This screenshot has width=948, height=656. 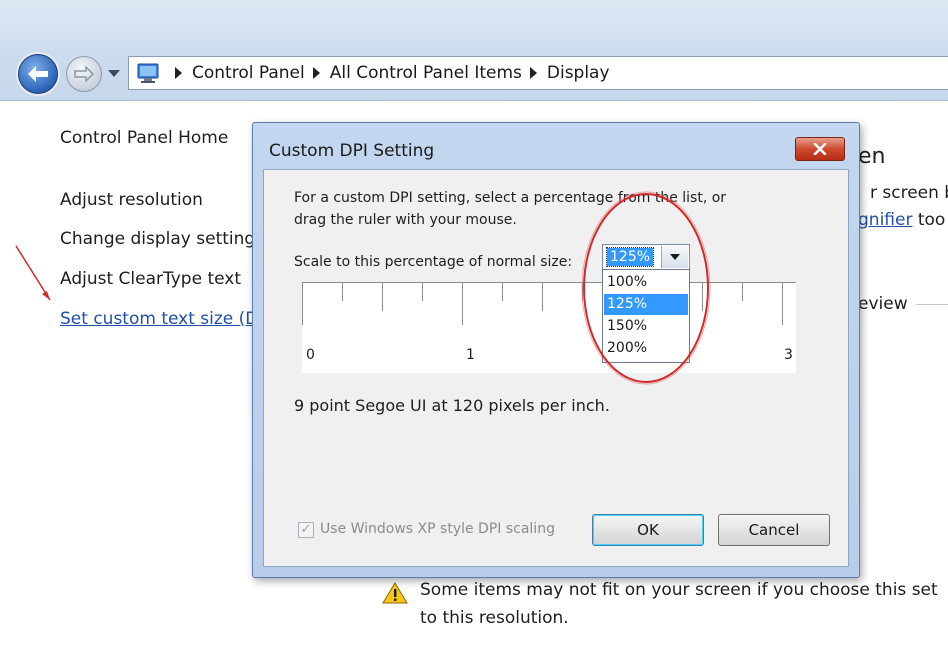 I want to click on option-125: 125%, so click(x=646, y=304).